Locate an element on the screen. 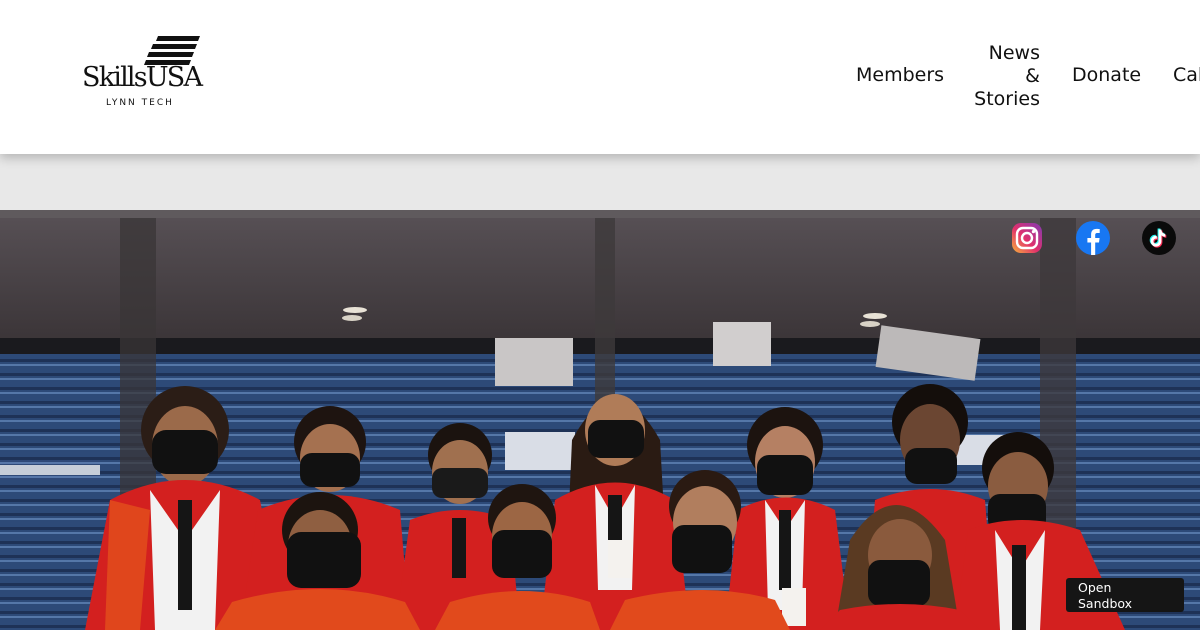 The height and width of the screenshot is (630, 1200). logo-name: SkillsUSA is located at coordinates (142, 77).